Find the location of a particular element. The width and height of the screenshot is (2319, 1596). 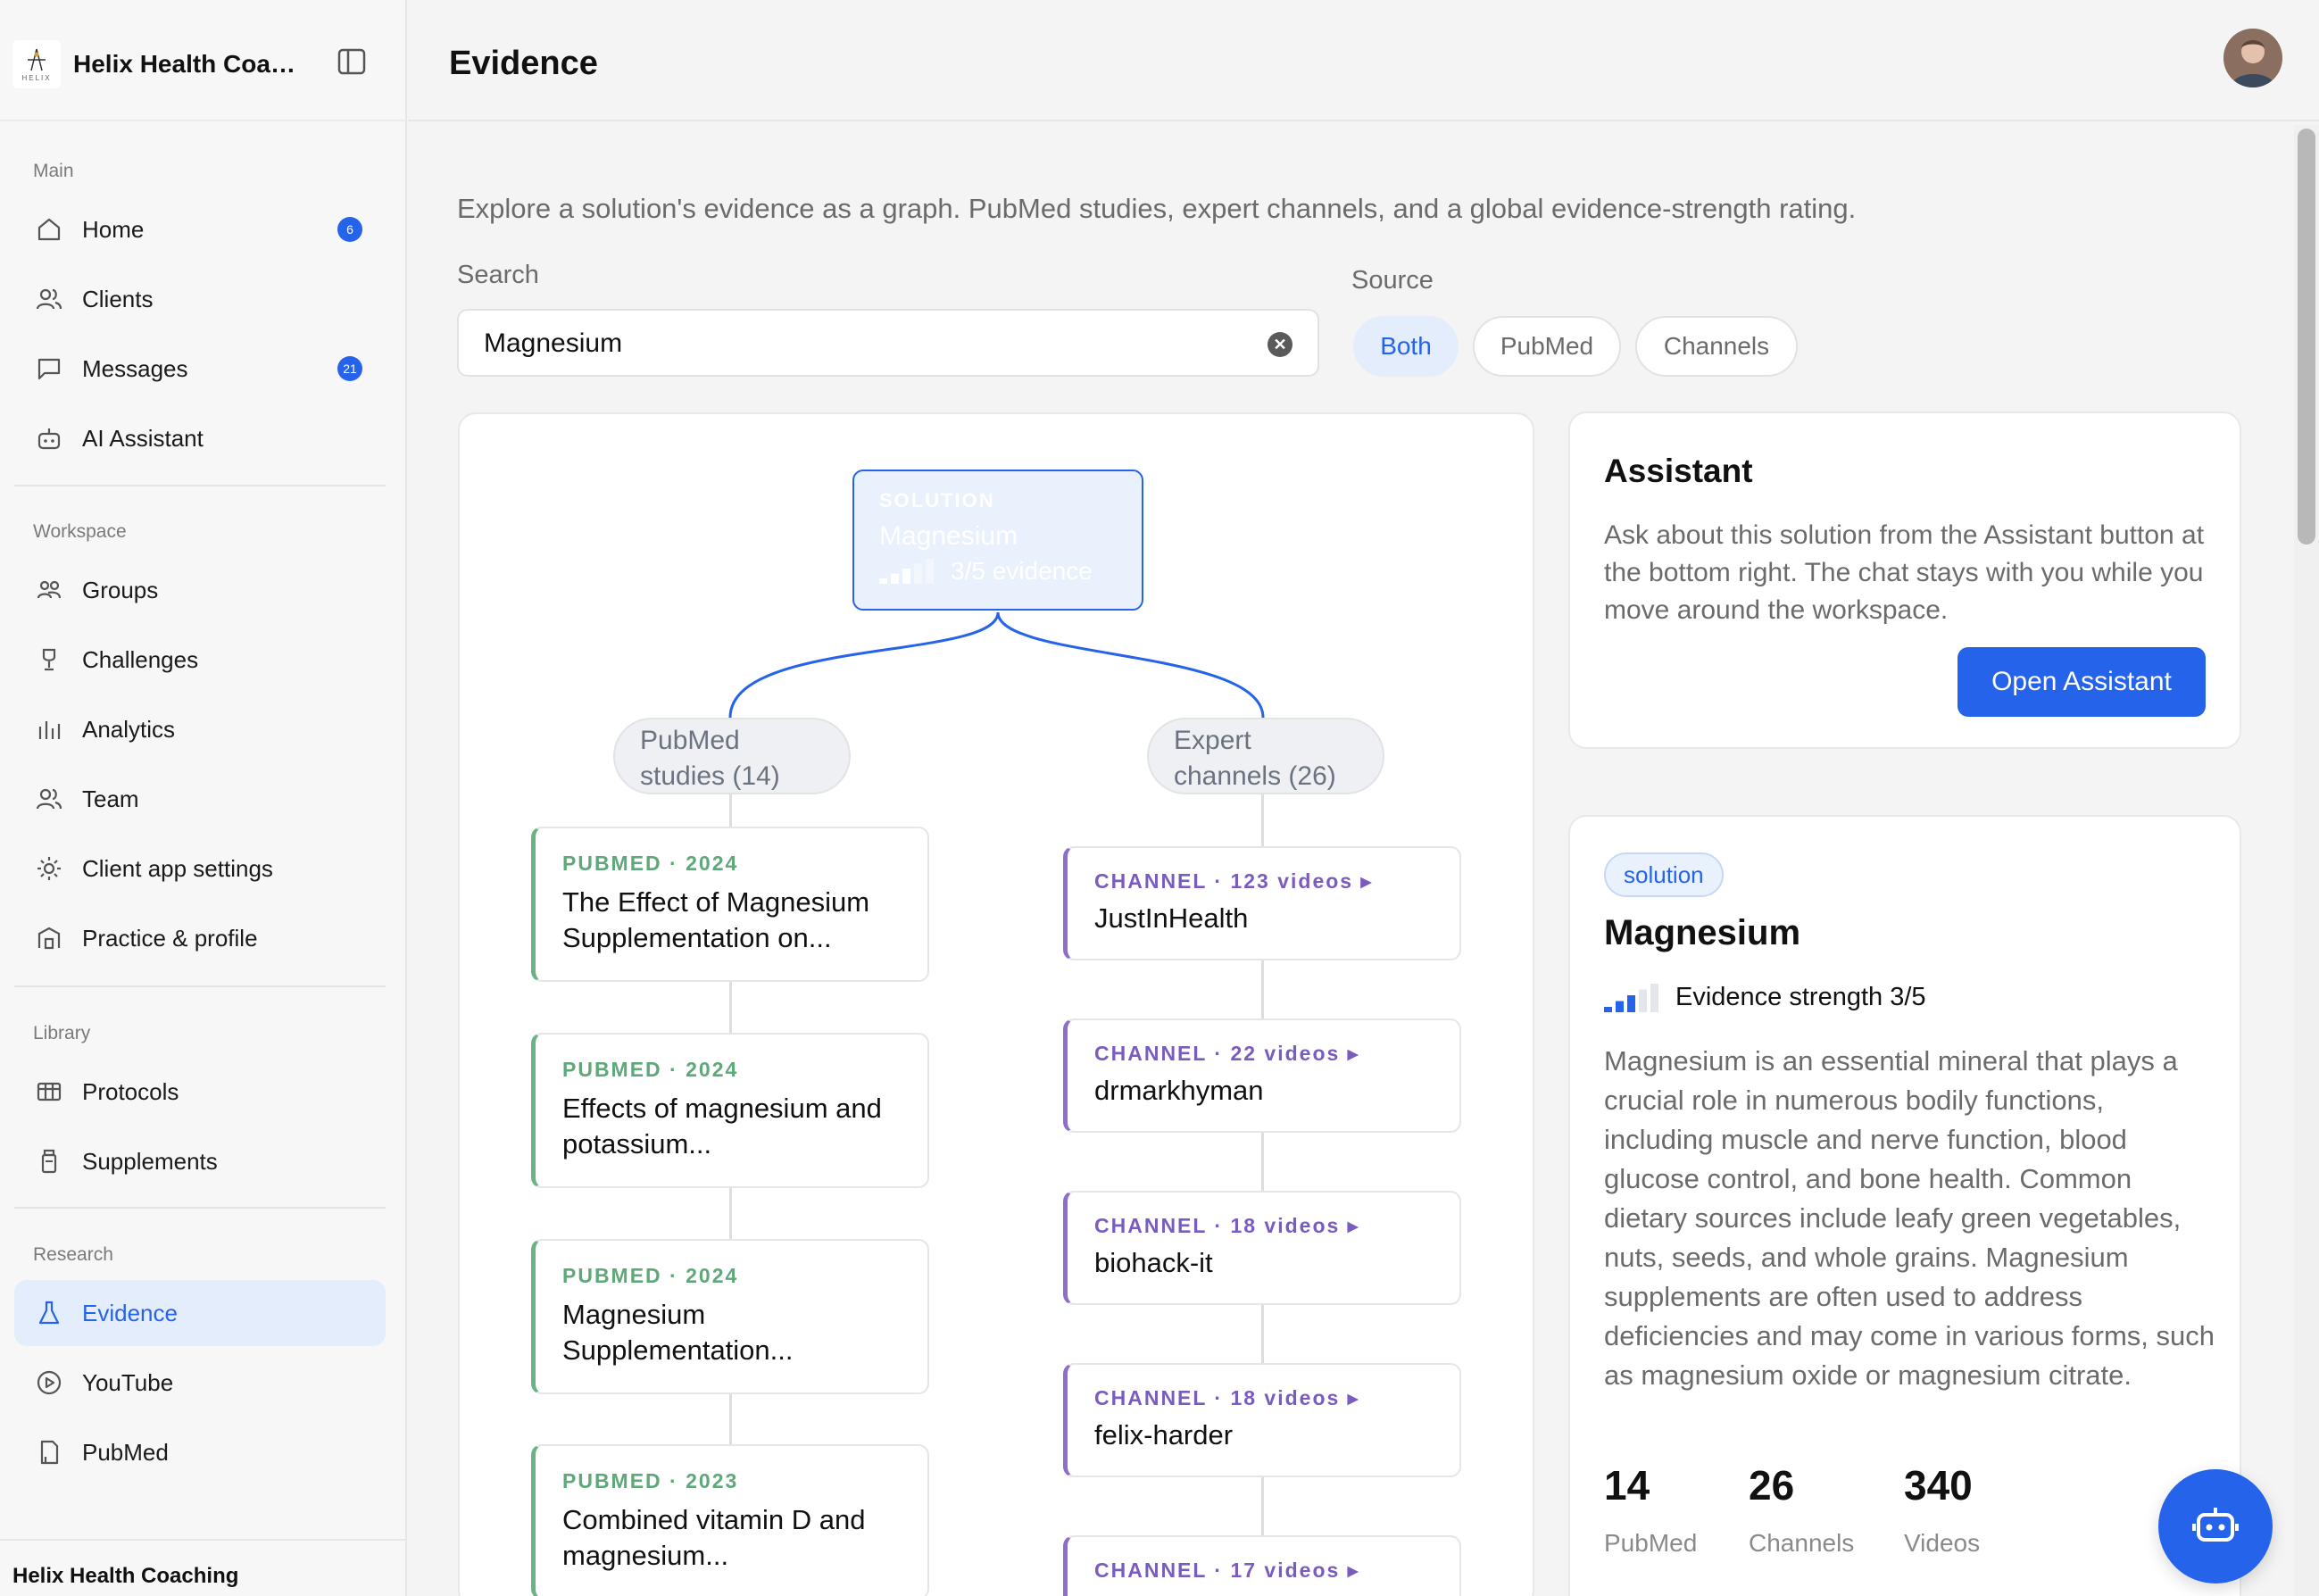

channel-name: JustInHealth is located at coordinates (1171, 918).